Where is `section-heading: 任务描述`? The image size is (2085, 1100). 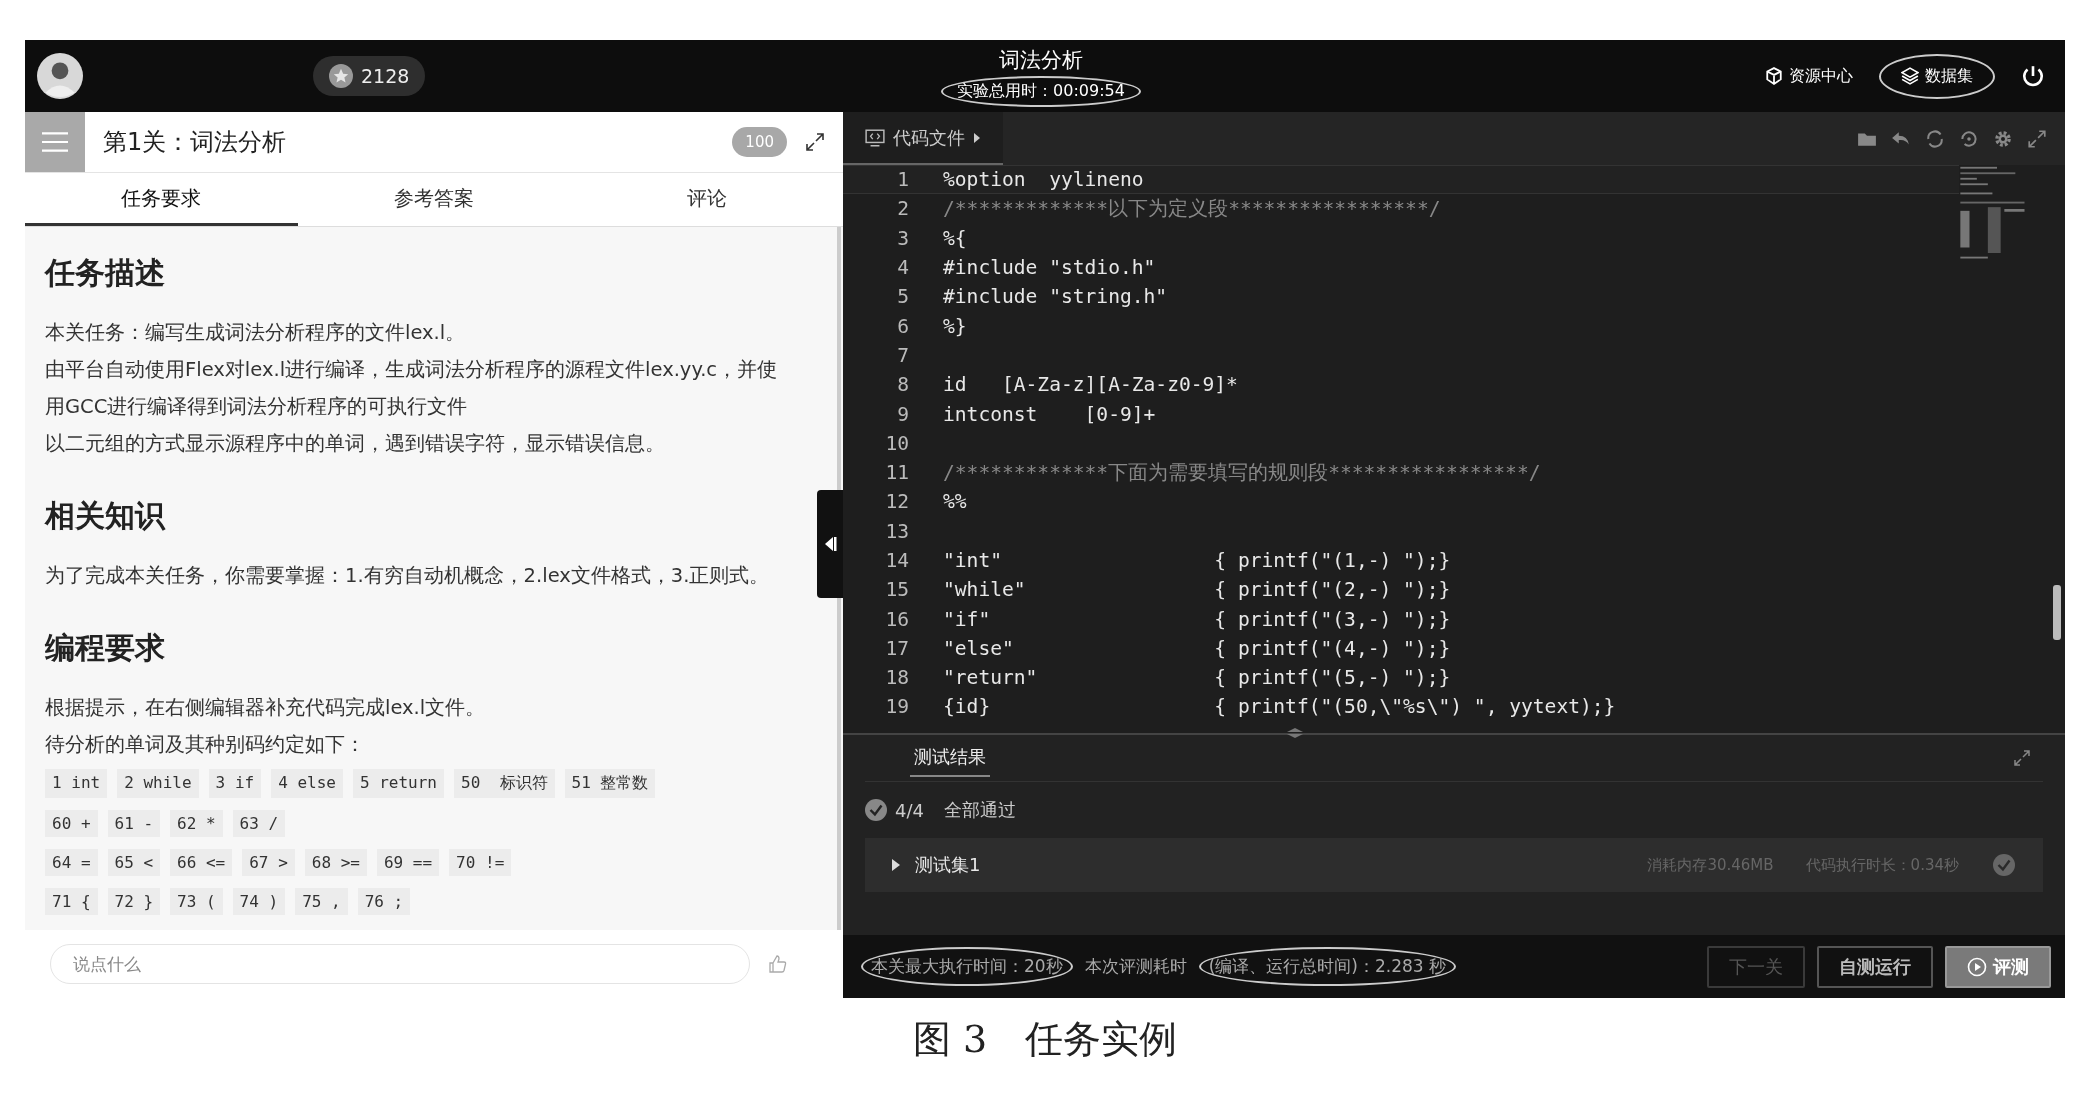 section-heading: 任务描述 is located at coordinates (105, 273).